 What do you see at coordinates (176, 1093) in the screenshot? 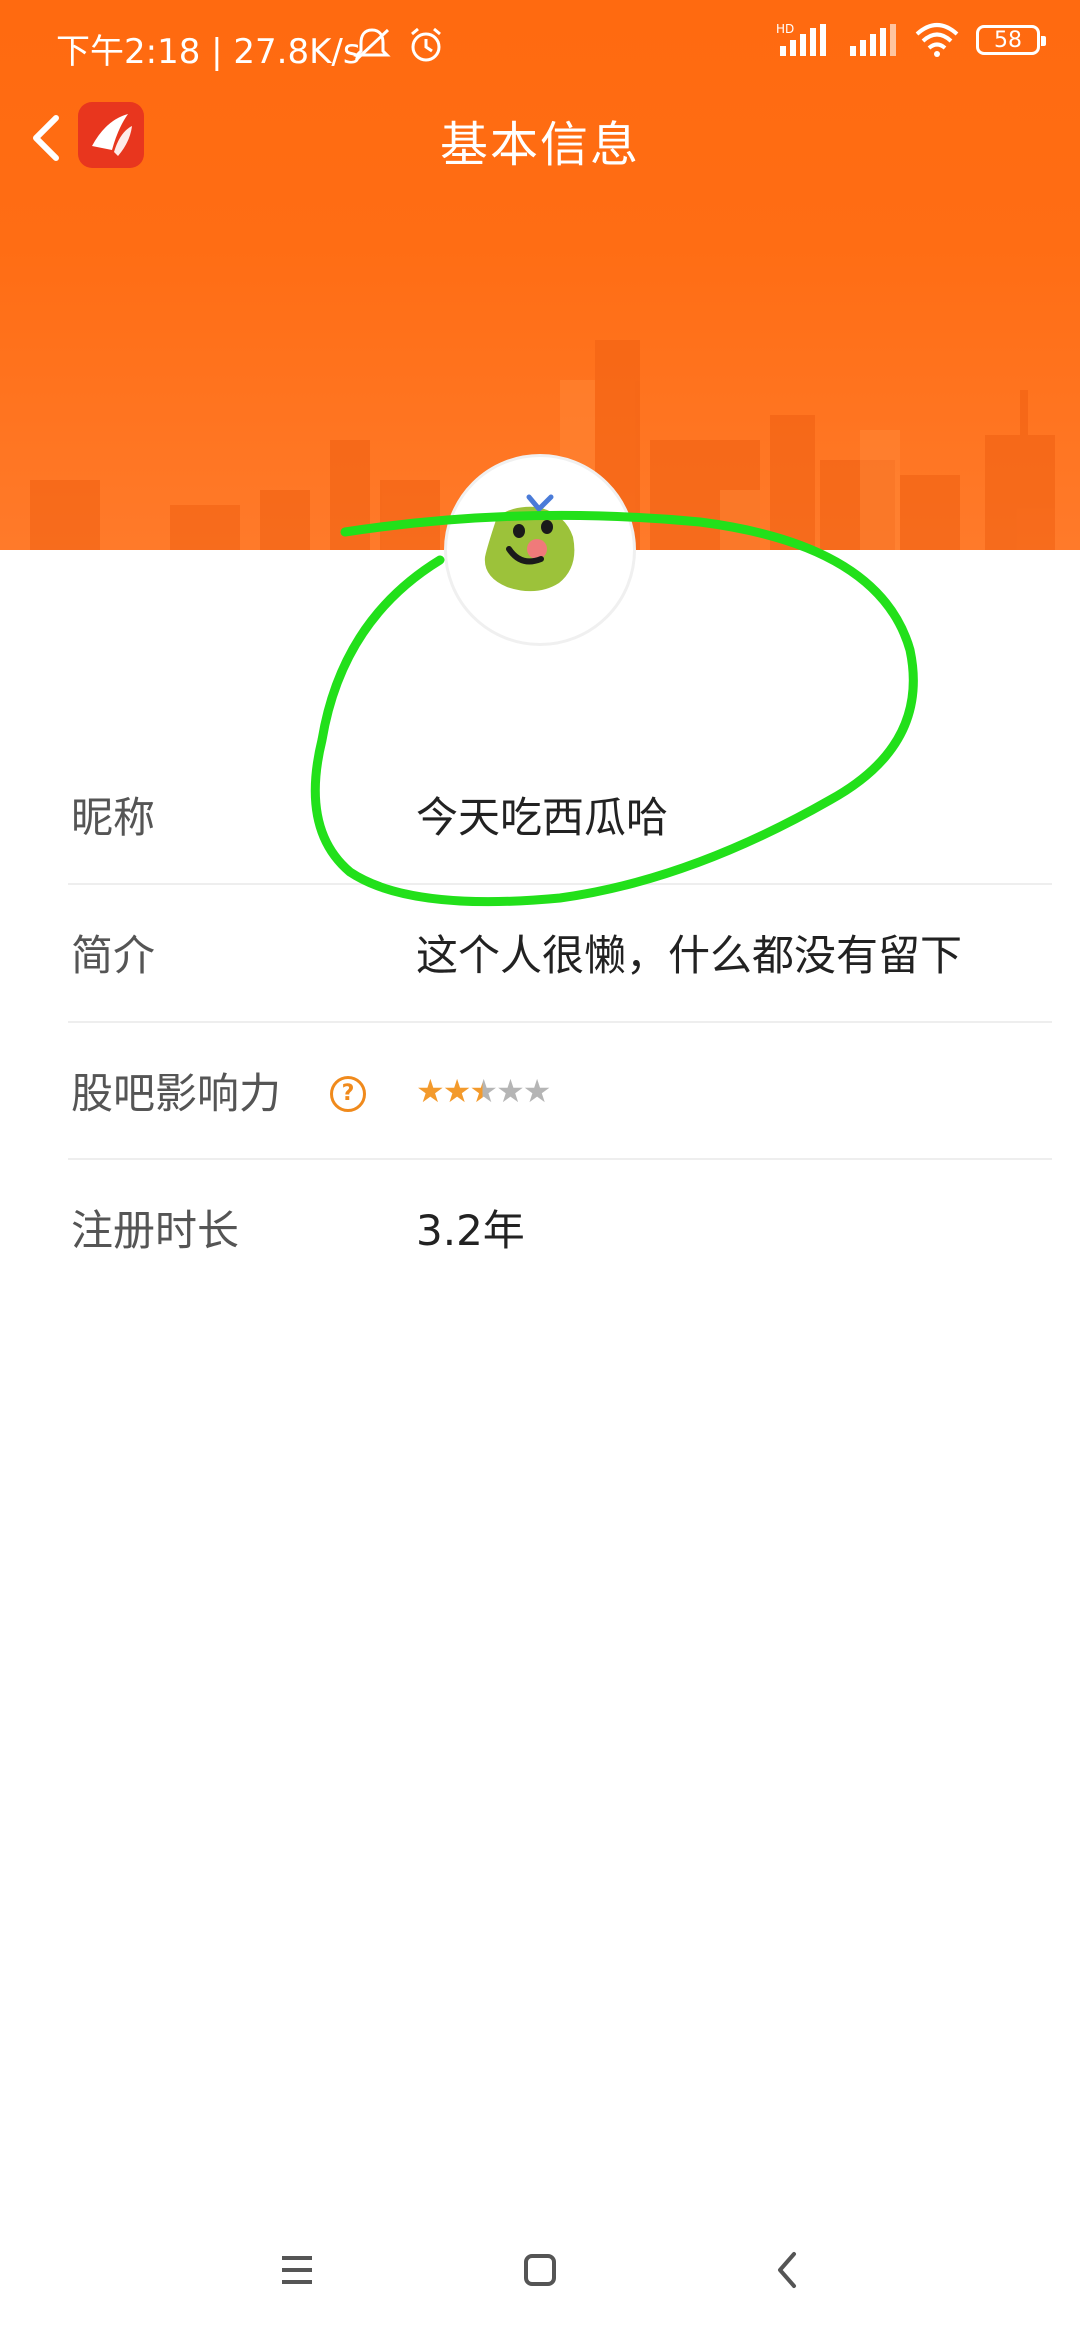
I see `influence-label: 股吧影响力` at bounding box center [176, 1093].